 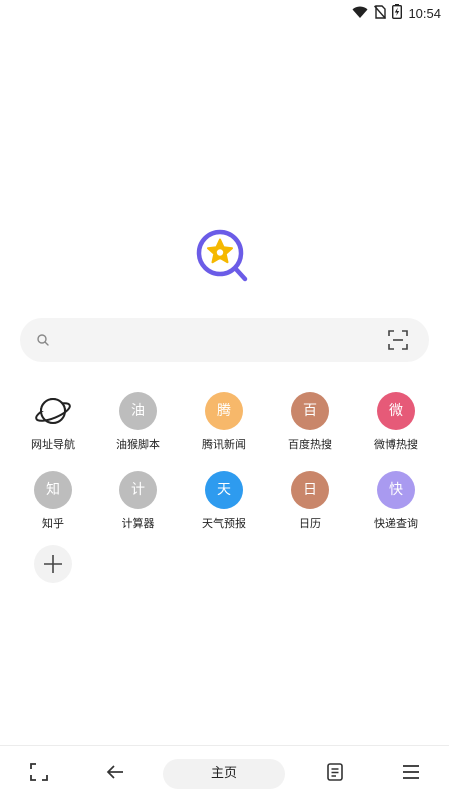 I want to click on home-button: 主页, so click(x=224, y=774).